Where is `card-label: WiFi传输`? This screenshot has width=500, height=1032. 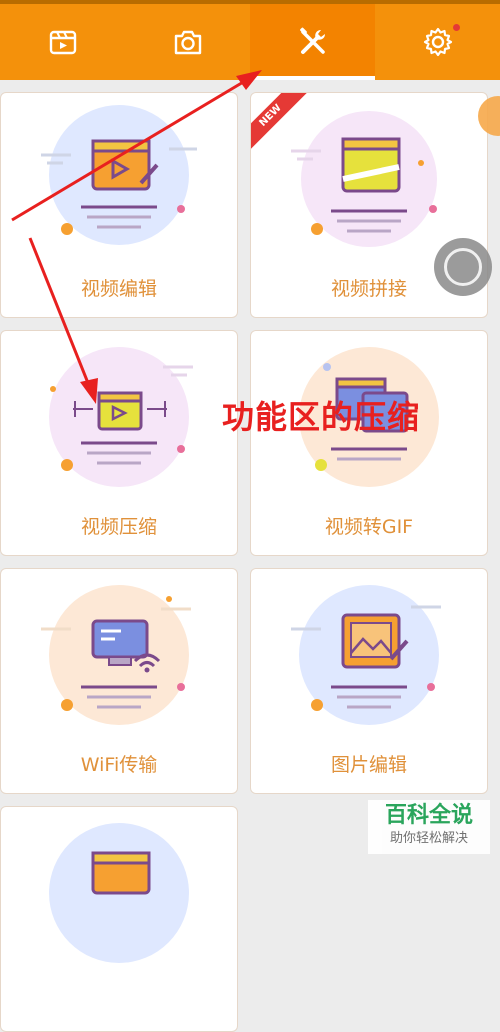
card-label: WiFi传输 is located at coordinates (119, 765).